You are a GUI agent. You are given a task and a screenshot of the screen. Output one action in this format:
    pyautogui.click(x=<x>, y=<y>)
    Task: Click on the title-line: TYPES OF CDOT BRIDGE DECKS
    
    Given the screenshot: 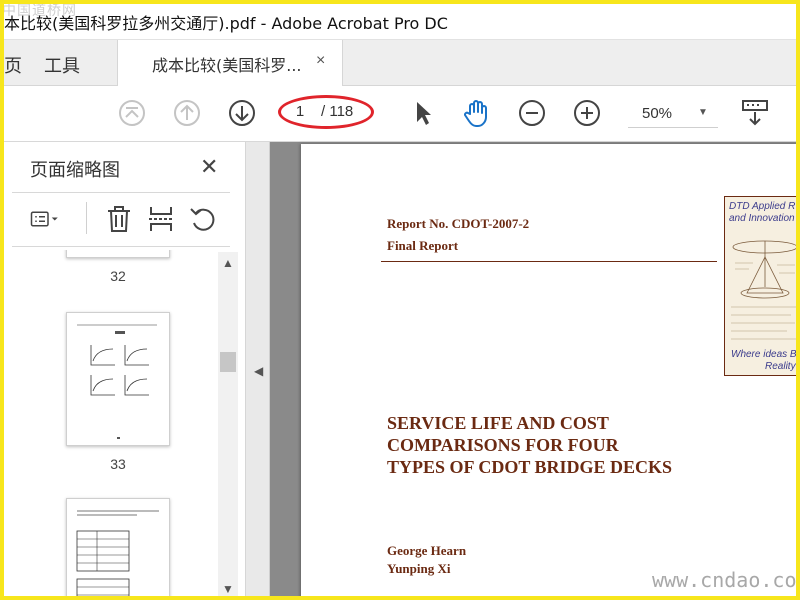 What is the action you would take?
    pyautogui.click(x=530, y=467)
    